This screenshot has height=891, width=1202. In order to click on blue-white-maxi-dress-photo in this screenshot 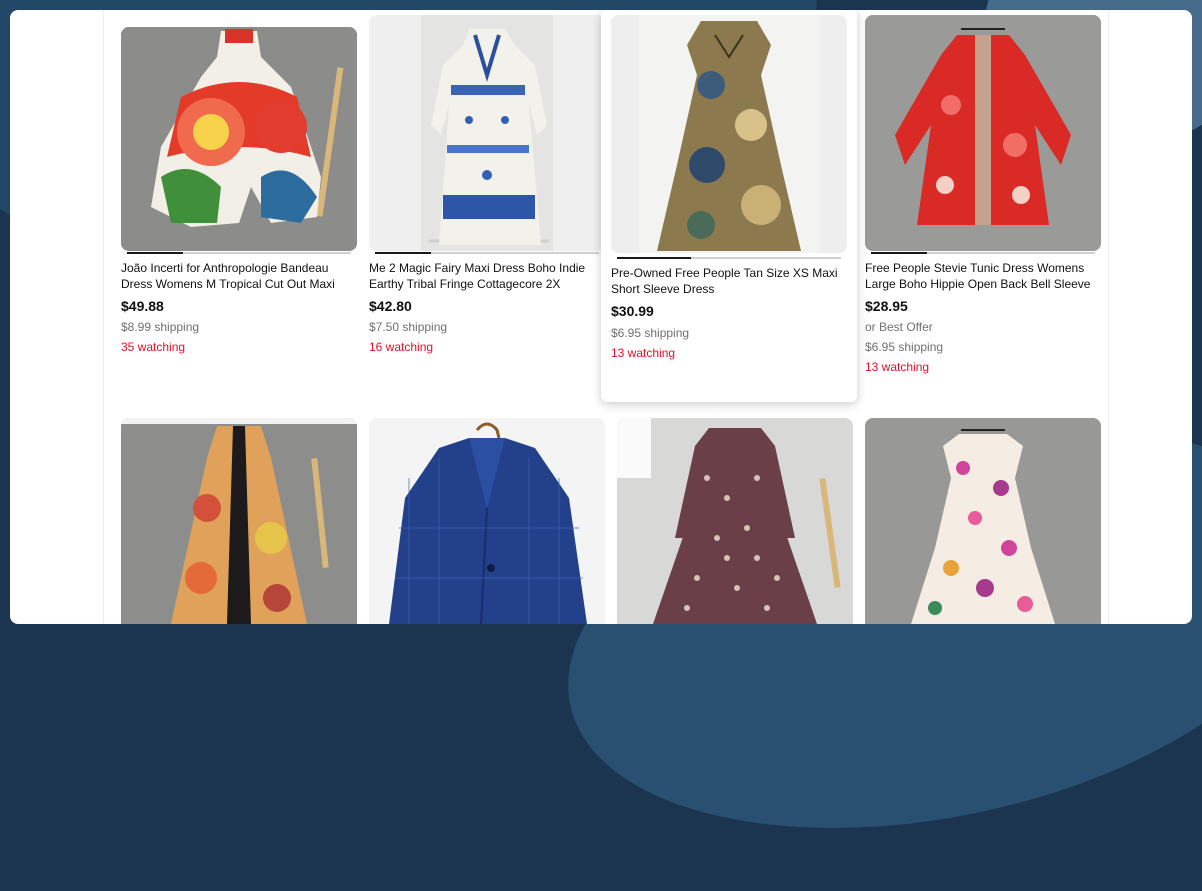, I will do `click(487, 133)`.